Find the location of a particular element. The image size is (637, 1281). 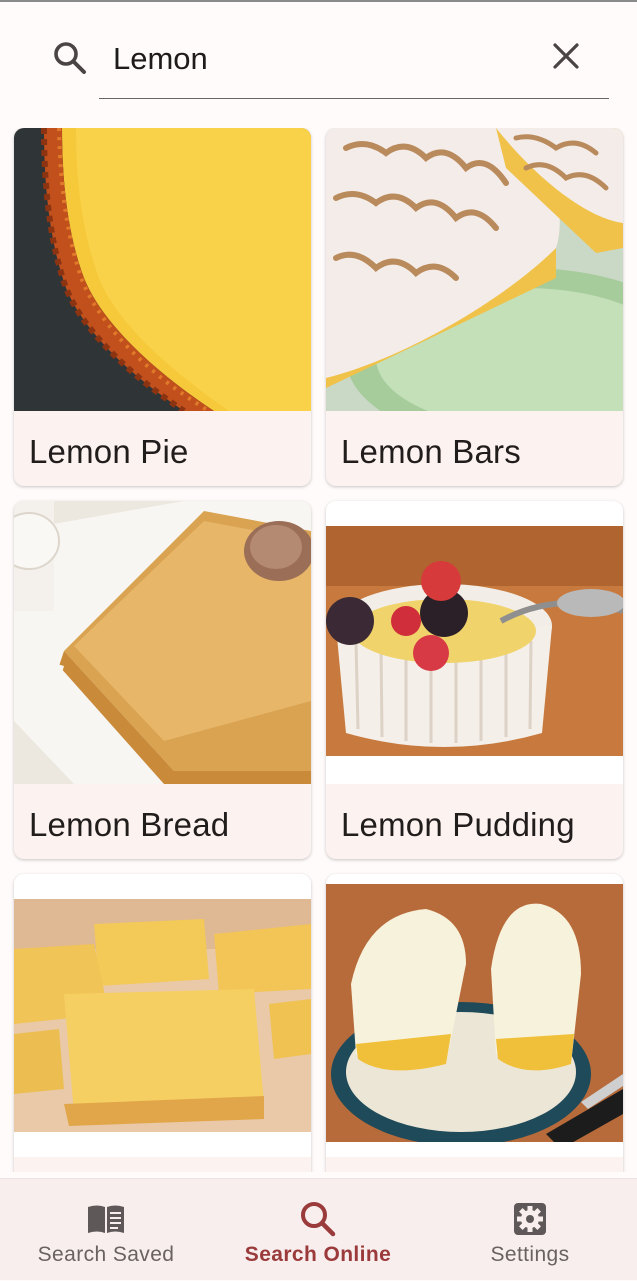

gear-icon is located at coordinates (530, 1219).